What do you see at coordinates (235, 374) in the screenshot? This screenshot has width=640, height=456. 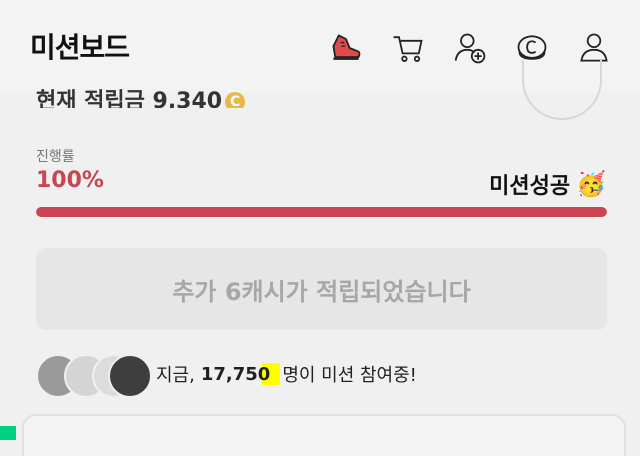 I see `participant-count: 17,750` at bounding box center [235, 374].